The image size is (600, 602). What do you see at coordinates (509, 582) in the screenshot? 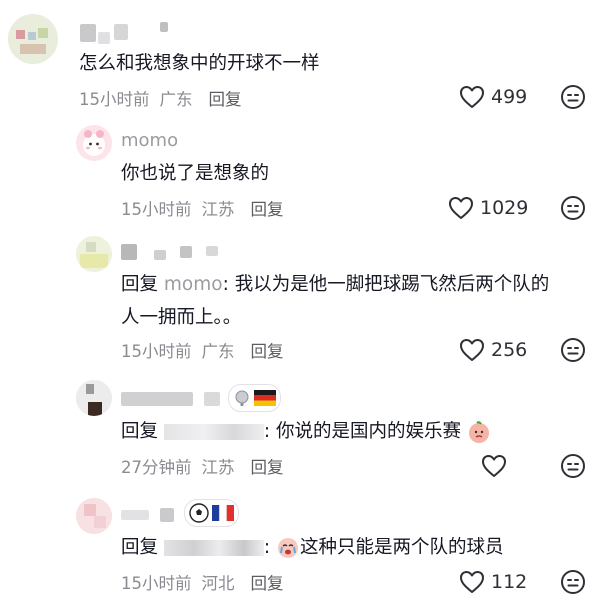
I see `like-count: 112` at bounding box center [509, 582].